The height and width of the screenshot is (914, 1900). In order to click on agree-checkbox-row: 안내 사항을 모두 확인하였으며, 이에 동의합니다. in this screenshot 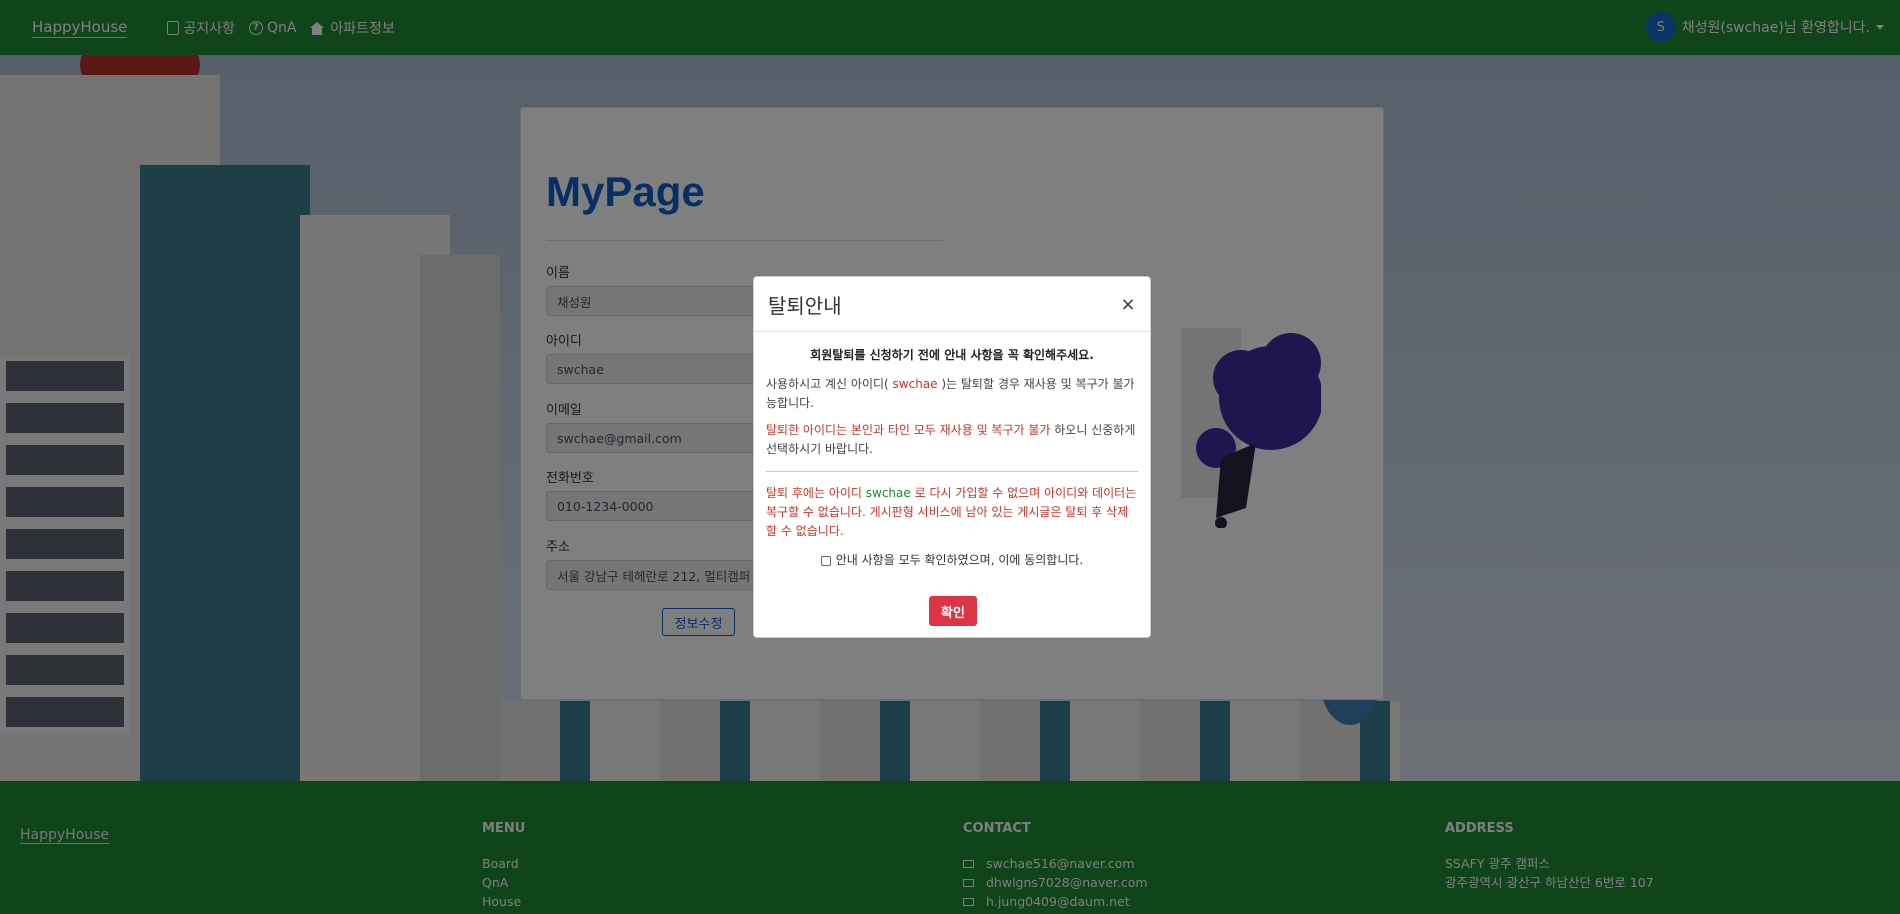, I will do `click(952, 560)`.